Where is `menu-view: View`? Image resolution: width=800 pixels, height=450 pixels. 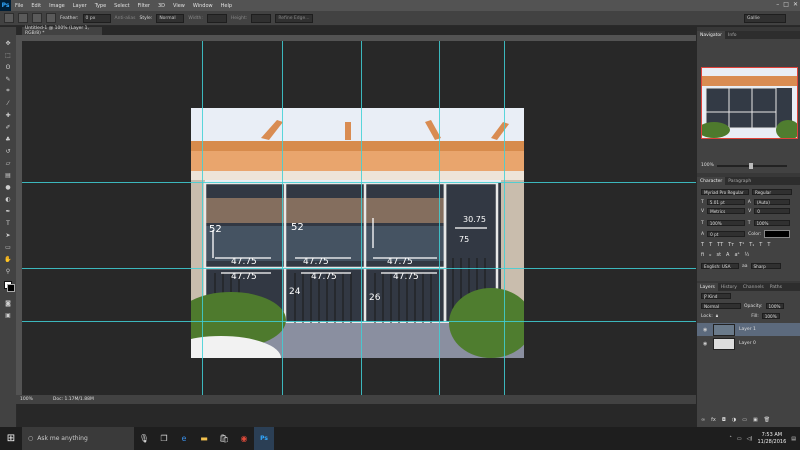
menu-view: View is located at coordinates (179, 6).